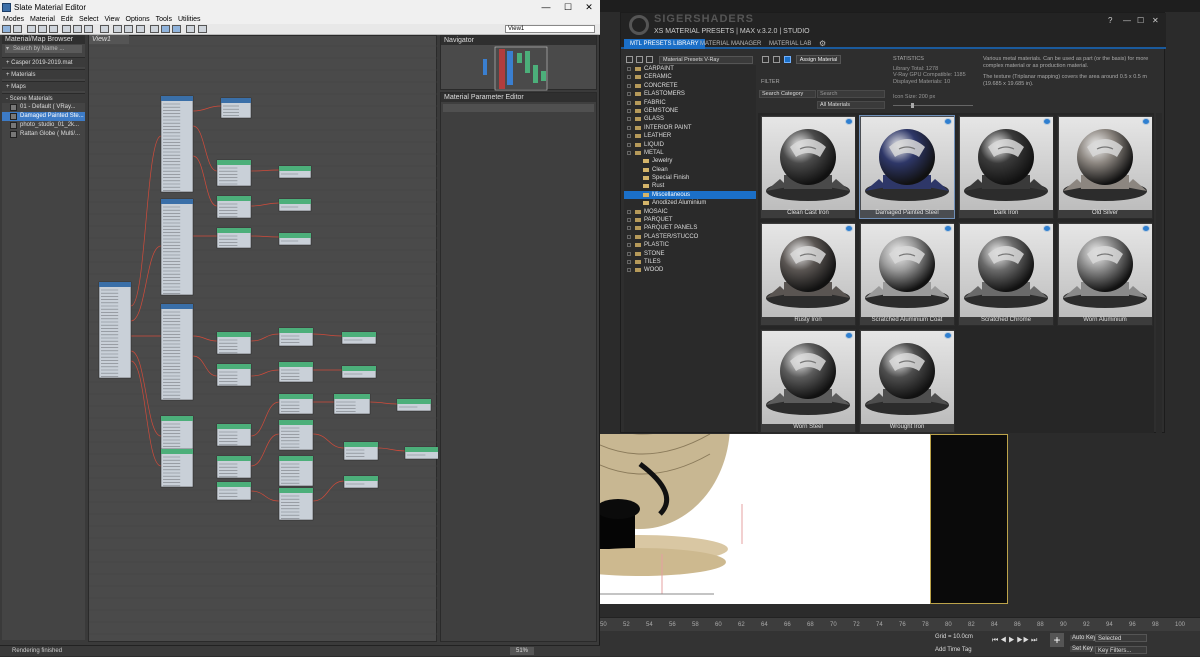 This screenshot has width=1200, height=657. What do you see at coordinates (1105, 274) in the screenshot?
I see `material-card: Worn Aluminium` at bounding box center [1105, 274].